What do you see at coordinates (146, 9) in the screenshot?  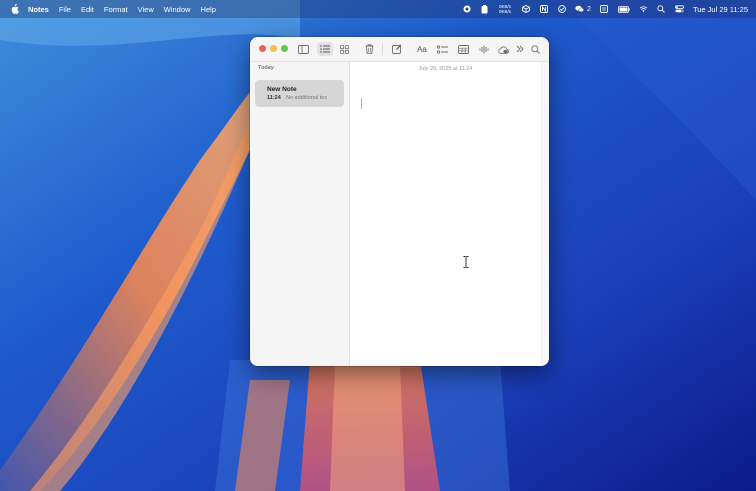 I see `menu-view: View` at bounding box center [146, 9].